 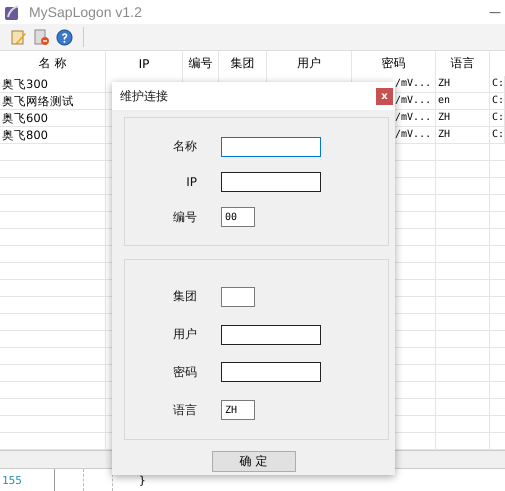 I want to click on line-number: 155, so click(x=27, y=480).